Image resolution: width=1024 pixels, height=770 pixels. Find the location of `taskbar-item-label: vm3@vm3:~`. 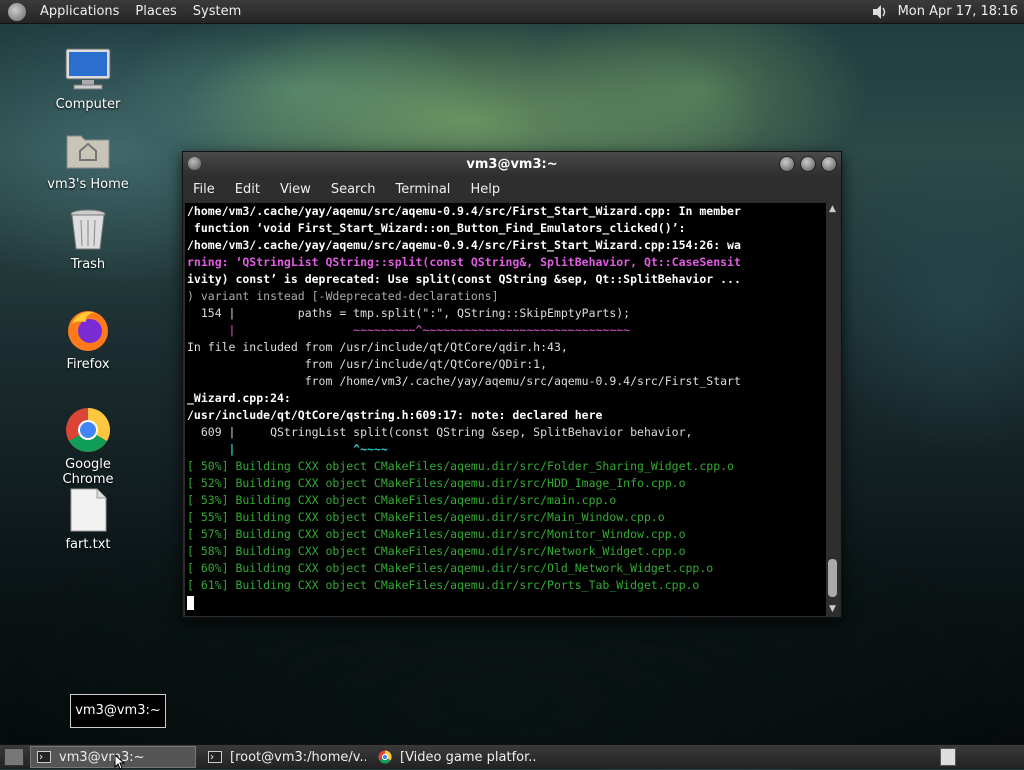

taskbar-item-label: vm3@vm3:~ is located at coordinates (102, 757).